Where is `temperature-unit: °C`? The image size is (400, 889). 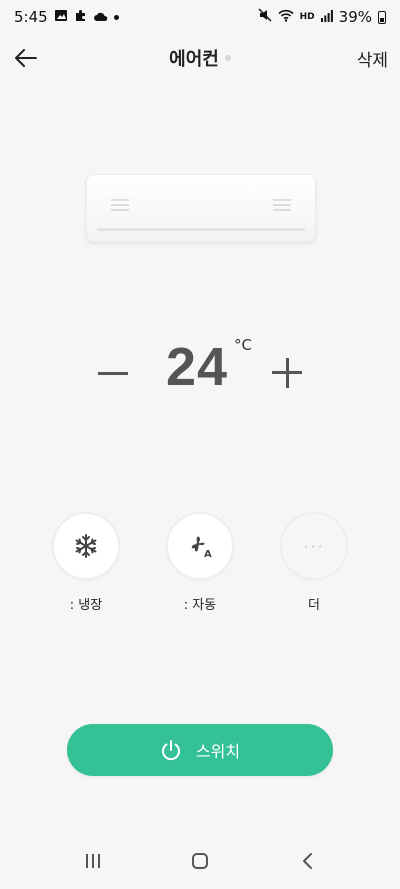
temperature-unit: °C is located at coordinates (243, 345).